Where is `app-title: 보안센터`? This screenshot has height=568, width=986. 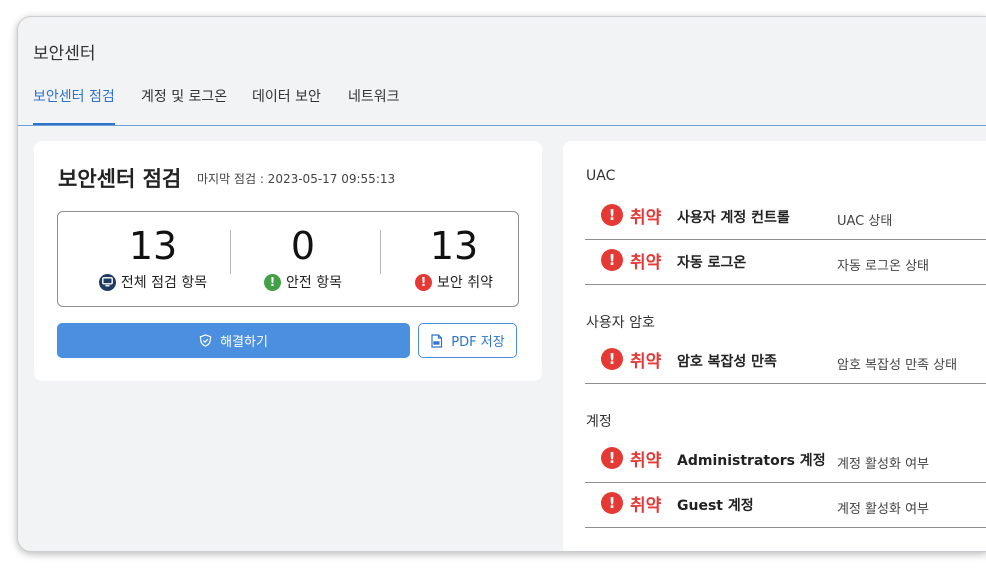 app-title: 보안센터 is located at coordinates (64, 54).